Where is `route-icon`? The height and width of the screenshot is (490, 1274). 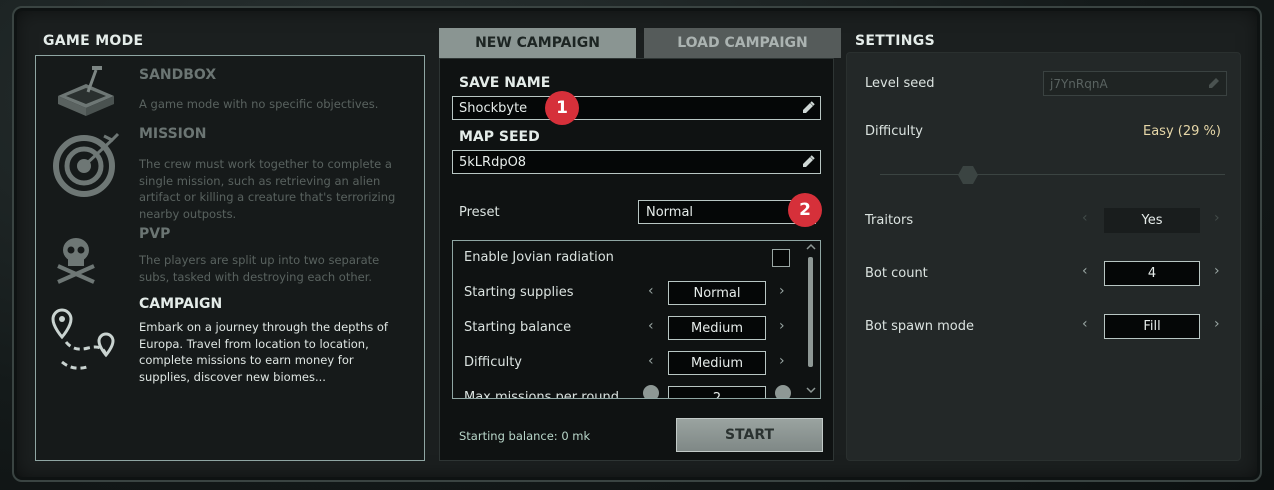
route-icon is located at coordinates (83, 339).